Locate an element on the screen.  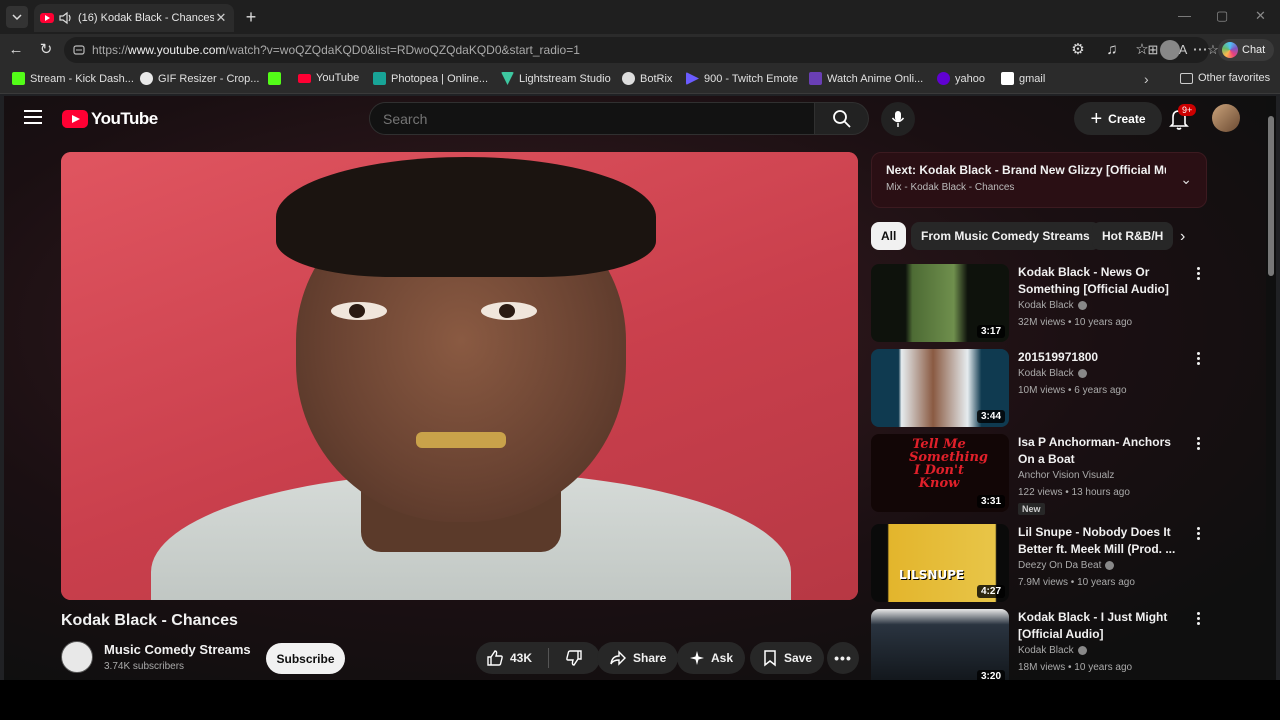
chip-all: All is located at coordinates (889, 236).